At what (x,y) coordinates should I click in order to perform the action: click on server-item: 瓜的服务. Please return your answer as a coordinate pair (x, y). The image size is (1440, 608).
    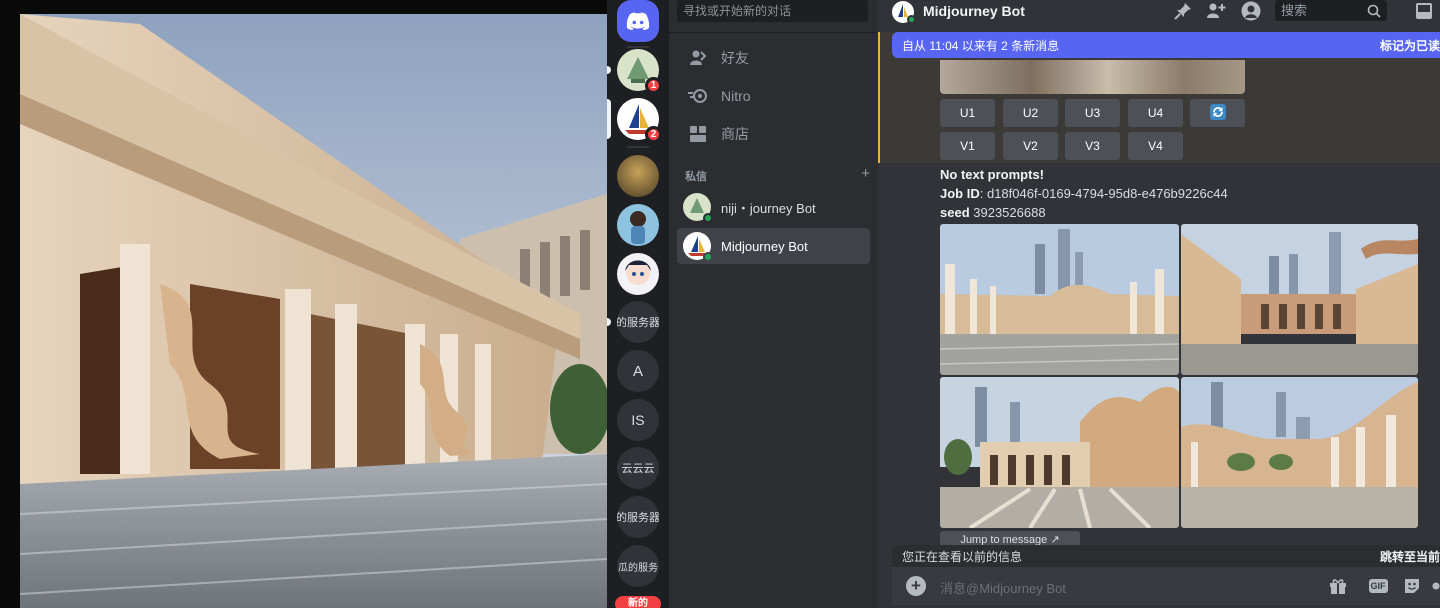
    Looking at the image, I should click on (638, 566).